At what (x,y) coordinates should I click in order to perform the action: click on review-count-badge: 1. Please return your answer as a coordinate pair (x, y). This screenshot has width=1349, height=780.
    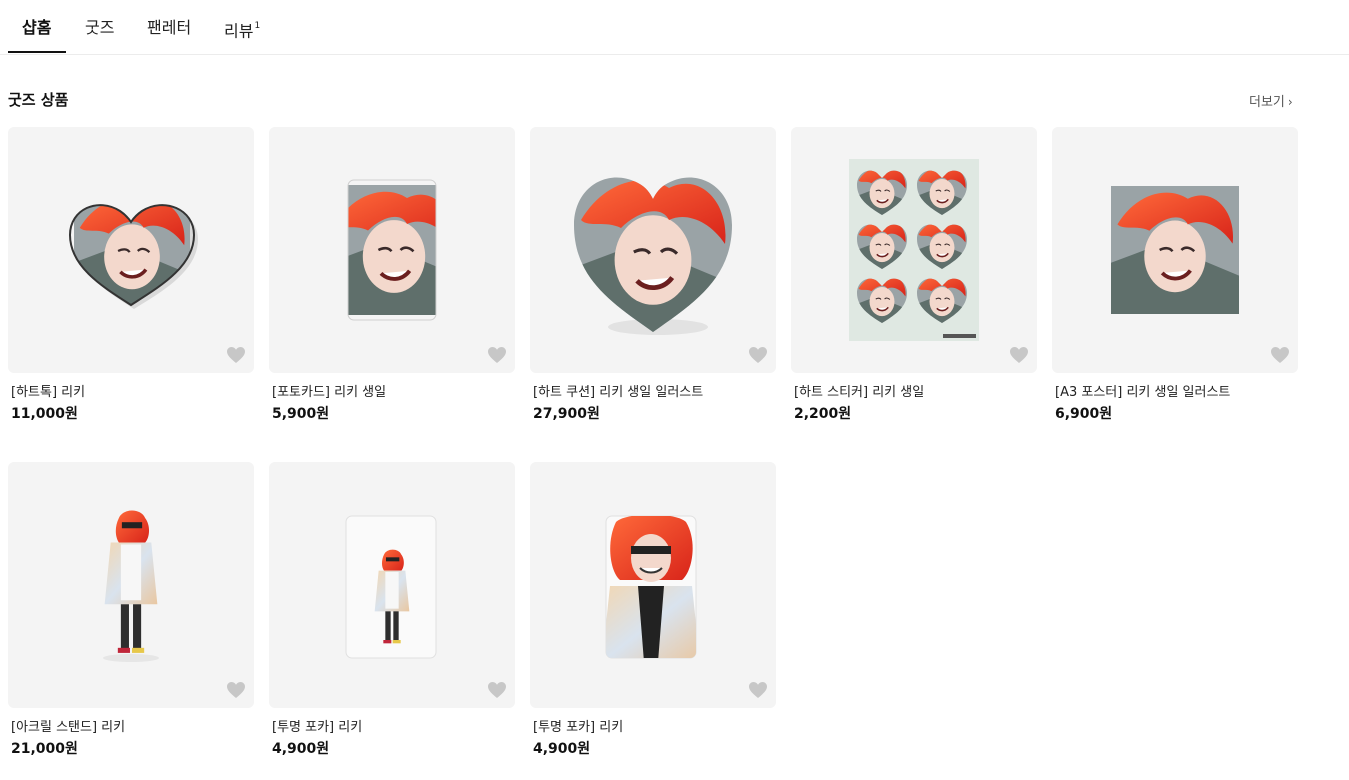
    Looking at the image, I should click on (257, 26).